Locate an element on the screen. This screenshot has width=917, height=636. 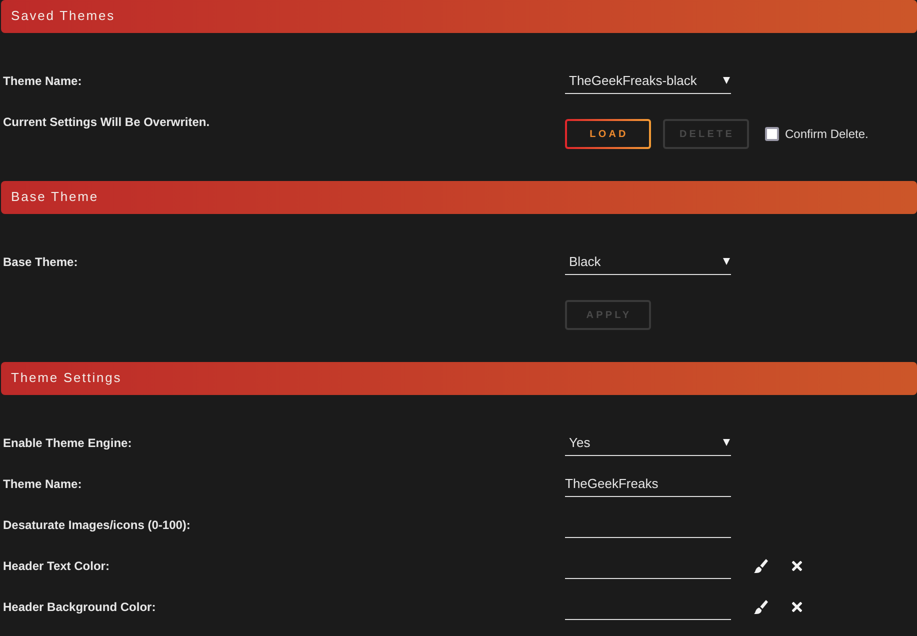
section-header: Theme Settings is located at coordinates (459, 378).